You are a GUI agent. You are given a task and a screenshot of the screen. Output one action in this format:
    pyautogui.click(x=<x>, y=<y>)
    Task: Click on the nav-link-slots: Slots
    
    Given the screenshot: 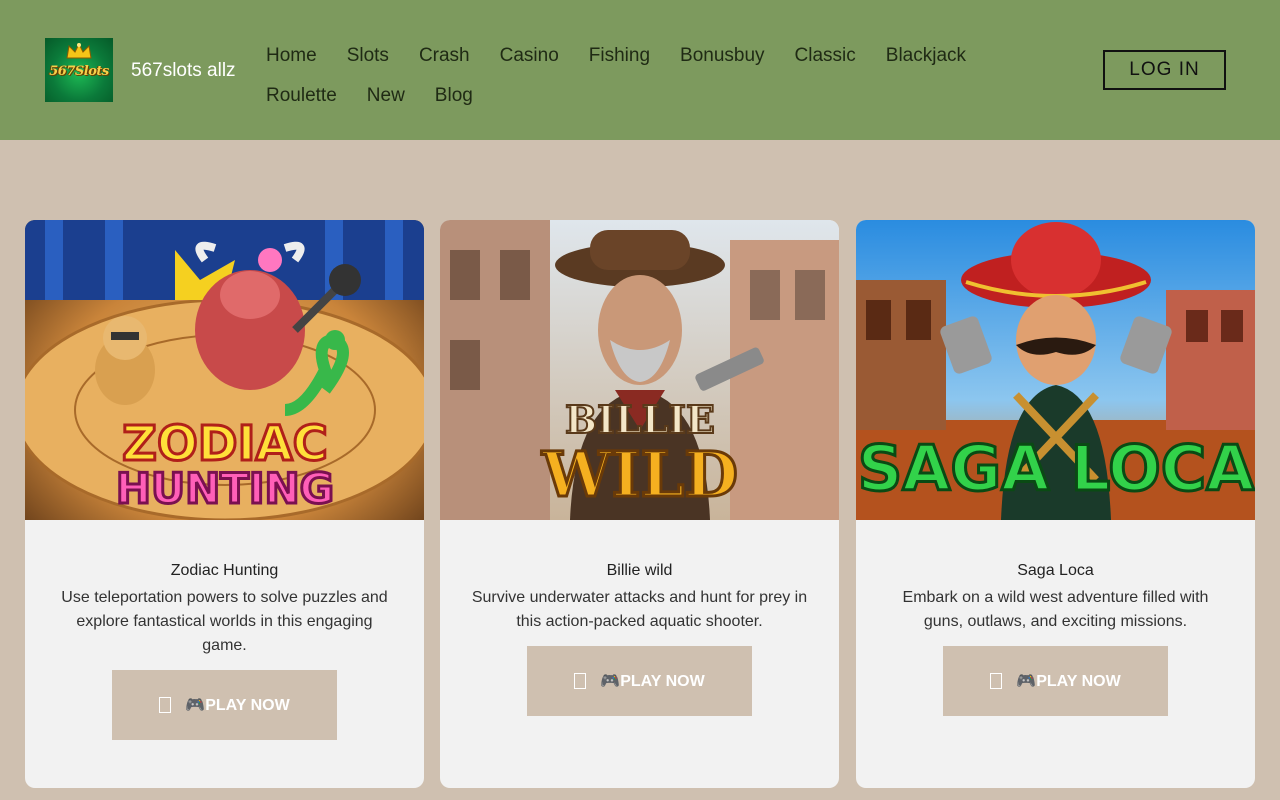 What is the action you would take?
    pyautogui.click(x=368, y=56)
    